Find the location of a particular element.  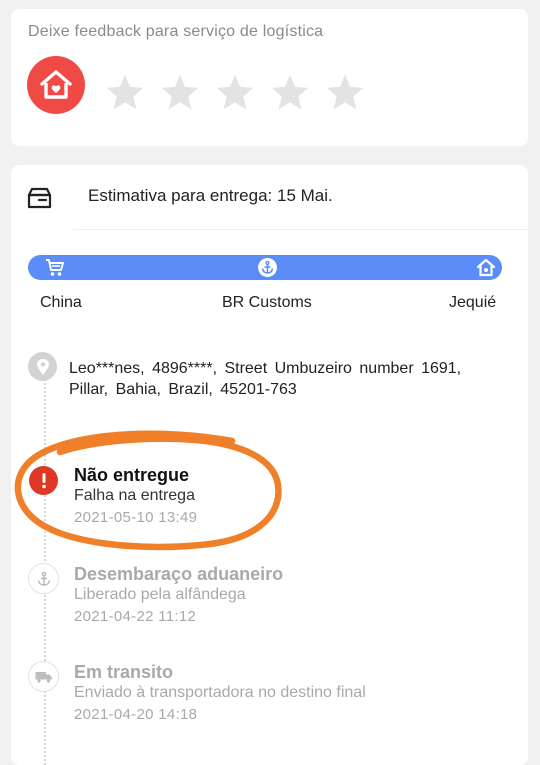

route-customs: BR Customs is located at coordinates (267, 302).